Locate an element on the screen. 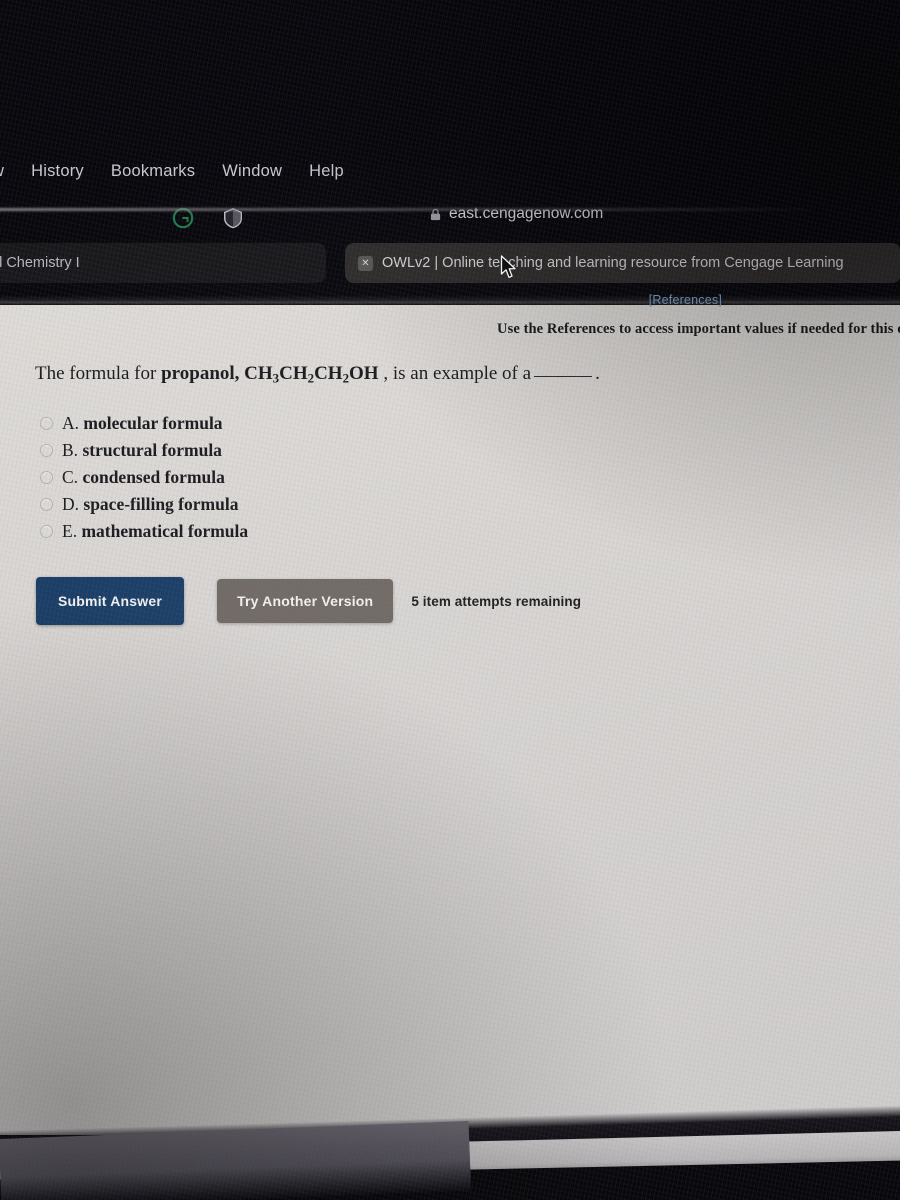 Image resolution: width=900 pixels, height=1200 pixels. option-label: C. condensed formula is located at coordinates (143, 477).